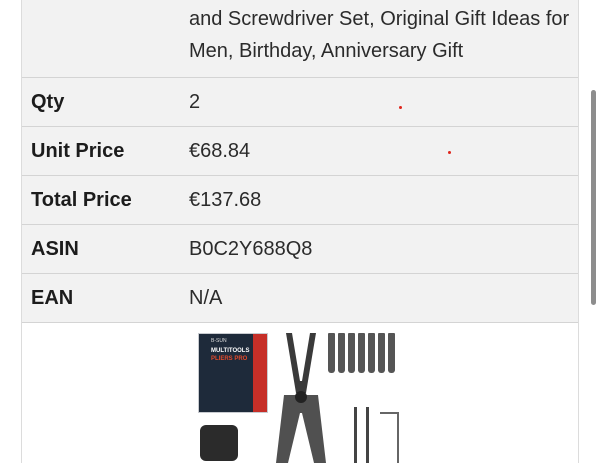 The height and width of the screenshot is (463, 600). I want to click on box-brand: B-SUN, so click(219, 341).